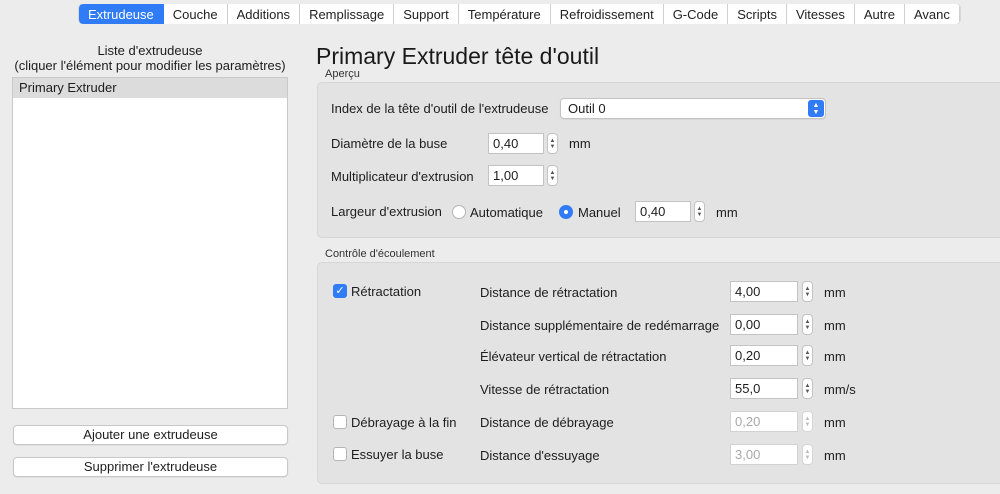 This screenshot has height=494, width=1000. What do you see at coordinates (516, 175) in the screenshot?
I see `extrusion-multiplier-field: 1,00` at bounding box center [516, 175].